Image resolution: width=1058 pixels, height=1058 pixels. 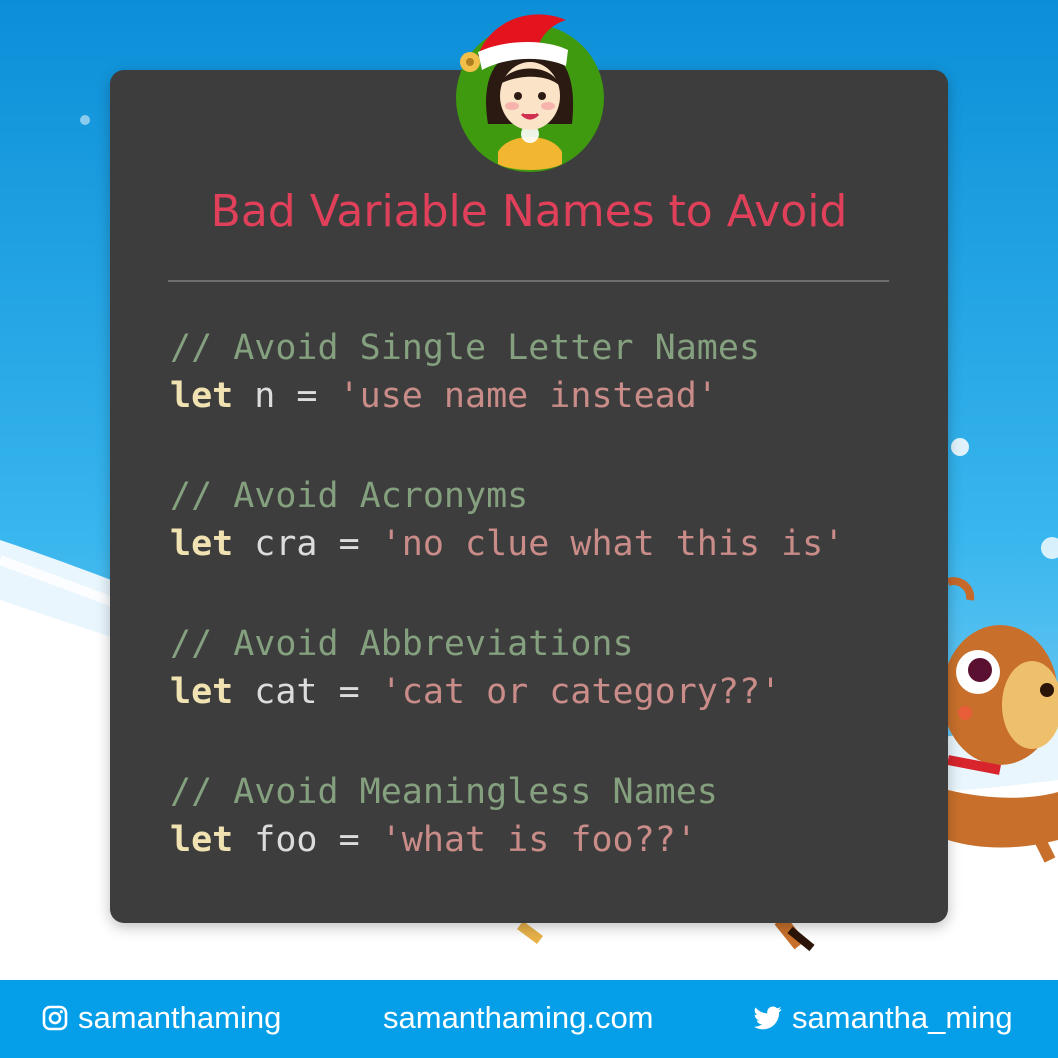 What do you see at coordinates (538, 840) in the screenshot?
I see `code-string: 'what is foo??'` at bounding box center [538, 840].